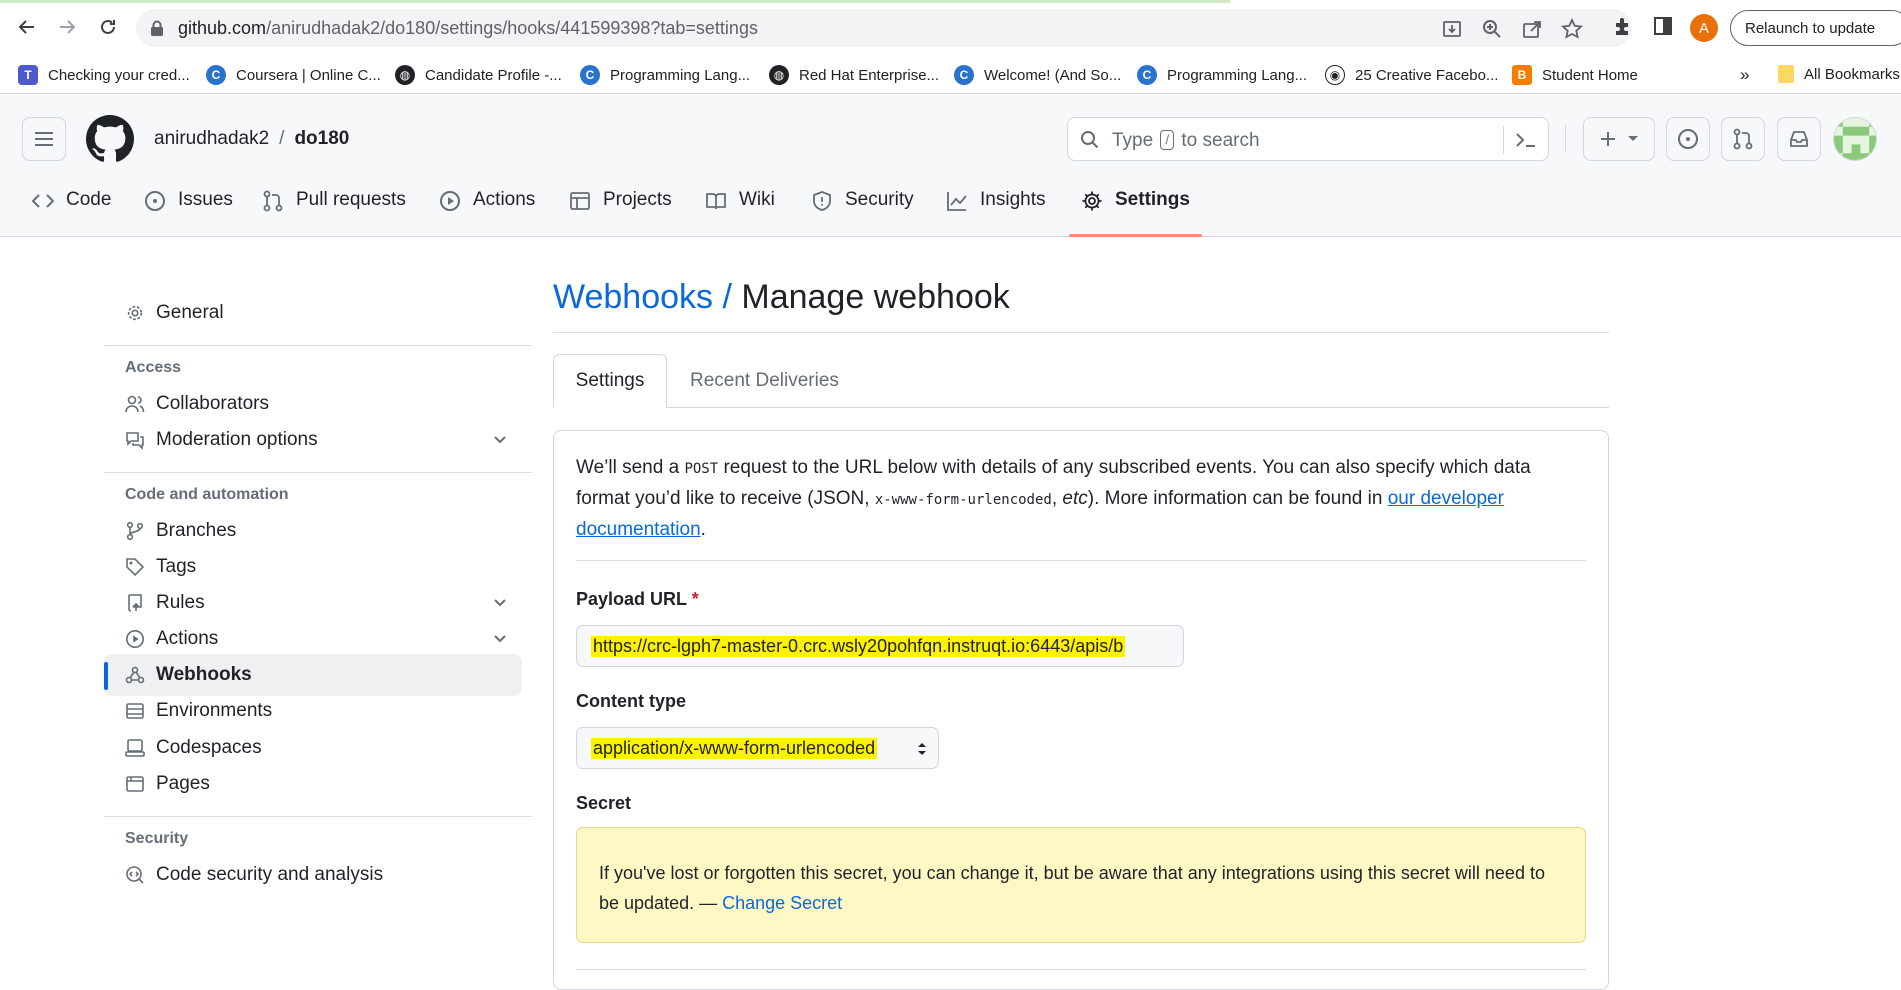  I want to click on tab-label: Insights, so click(1013, 199).